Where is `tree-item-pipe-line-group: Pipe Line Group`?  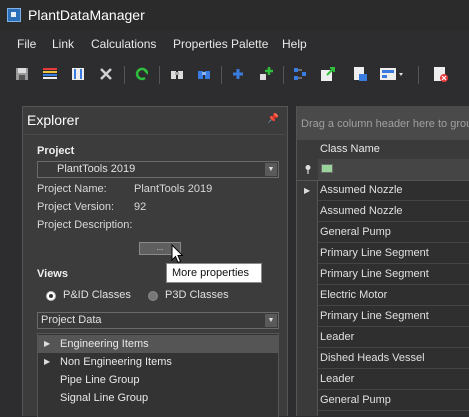
tree-item-pipe-line-group: Pipe Line Group is located at coordinates (158, 380).